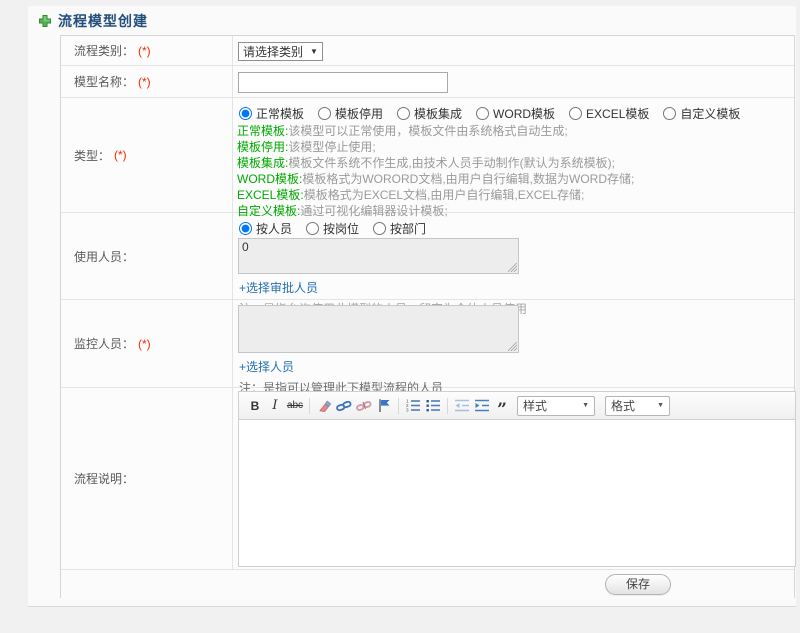  I want to click on users-option-label: 按部门, so click(408, 228).